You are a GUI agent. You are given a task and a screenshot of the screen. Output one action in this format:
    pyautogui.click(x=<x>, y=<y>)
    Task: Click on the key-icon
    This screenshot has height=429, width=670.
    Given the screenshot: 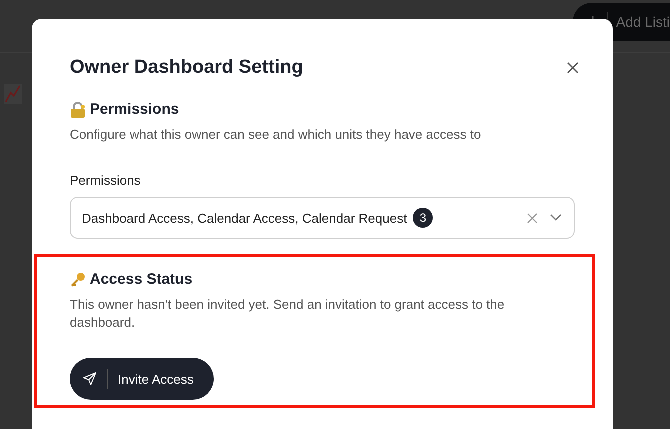 What is the action you would take?
    pyautogui.click(x=78, y=280)
    